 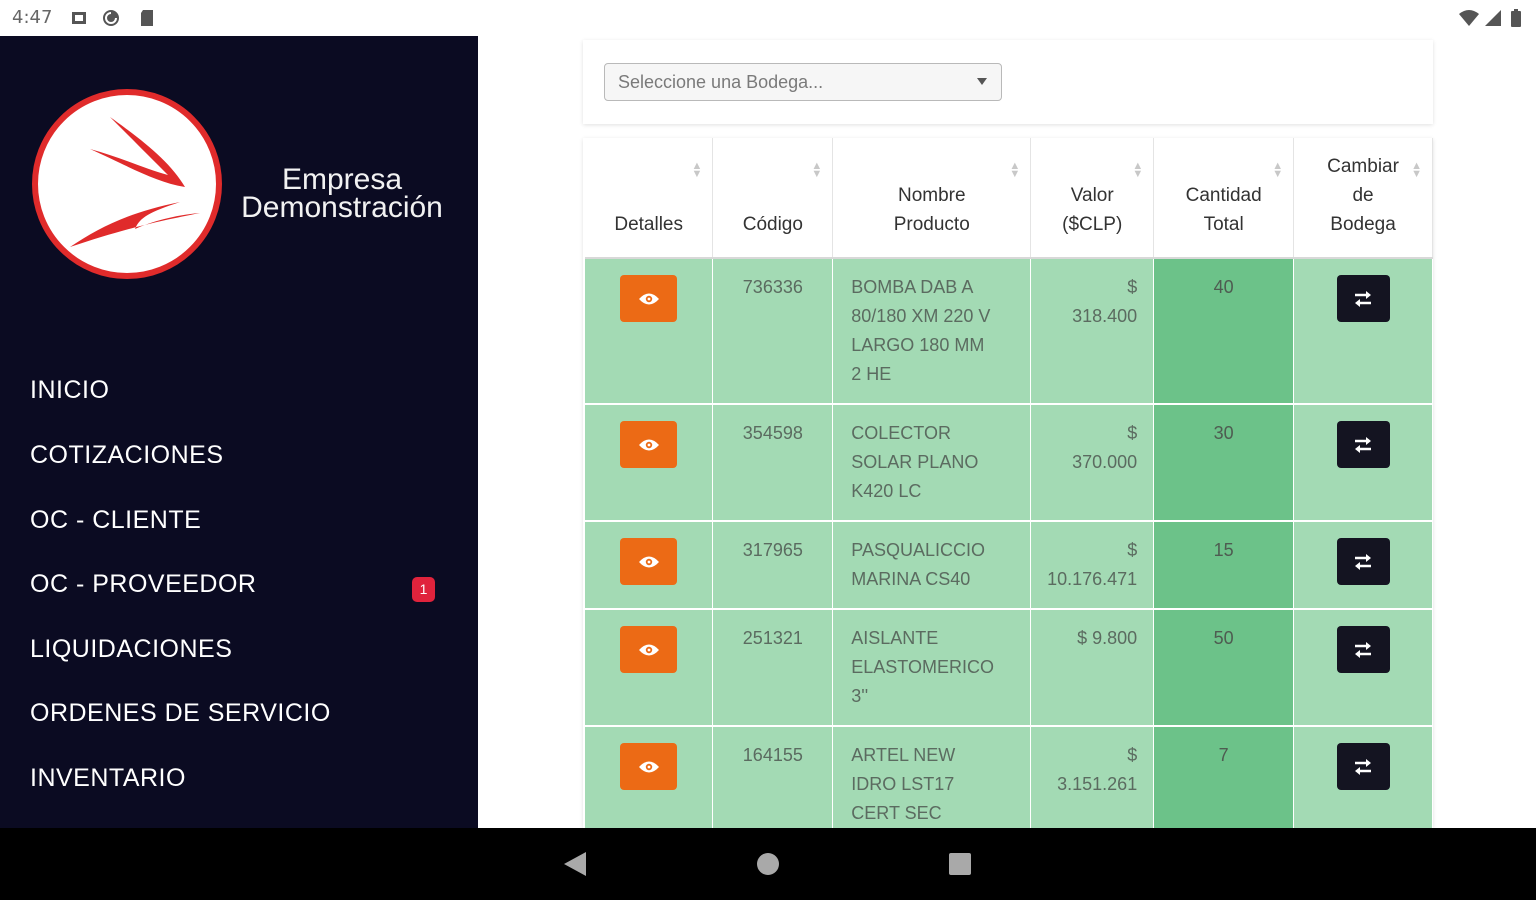 I want to click on chevron-down-icon, so click(x=982, y=81).